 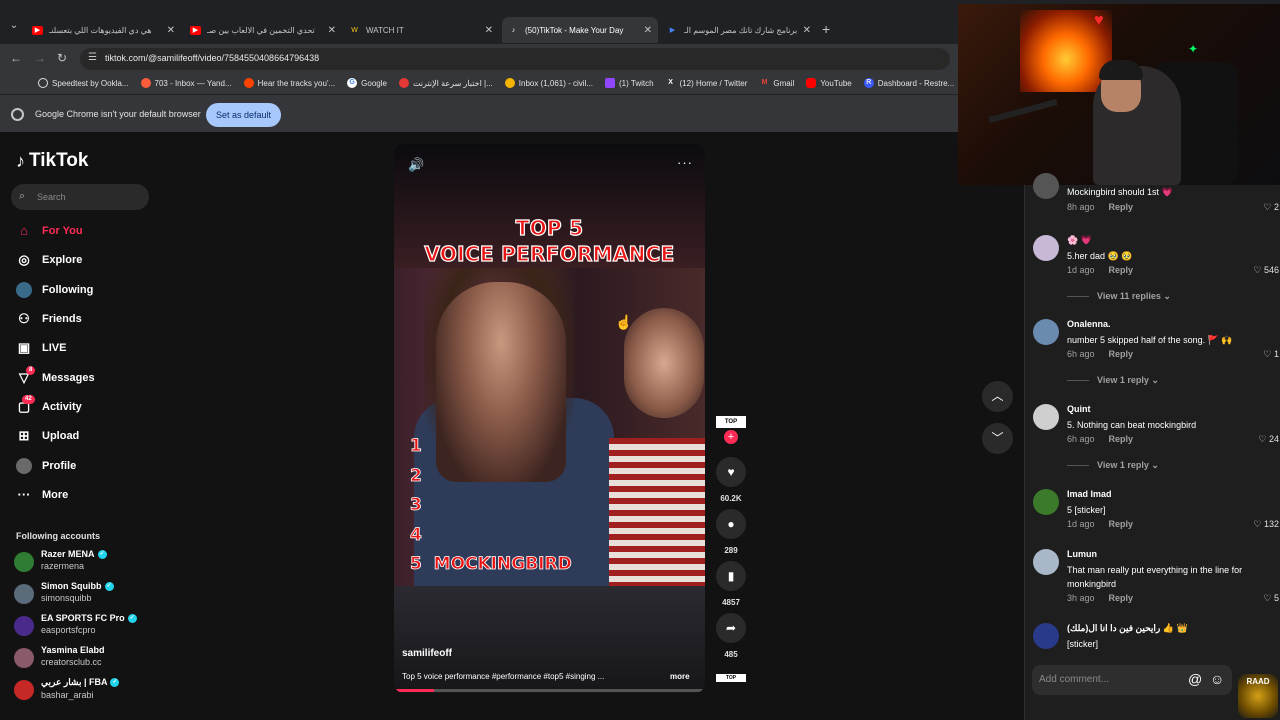 What do you see at coordinates (739, 30) in the screenshot?
I see `tab-sharktank: ▶ برنامج شارك تانك مصر الموسم الـ ✕` at bounding box center [739, 30].